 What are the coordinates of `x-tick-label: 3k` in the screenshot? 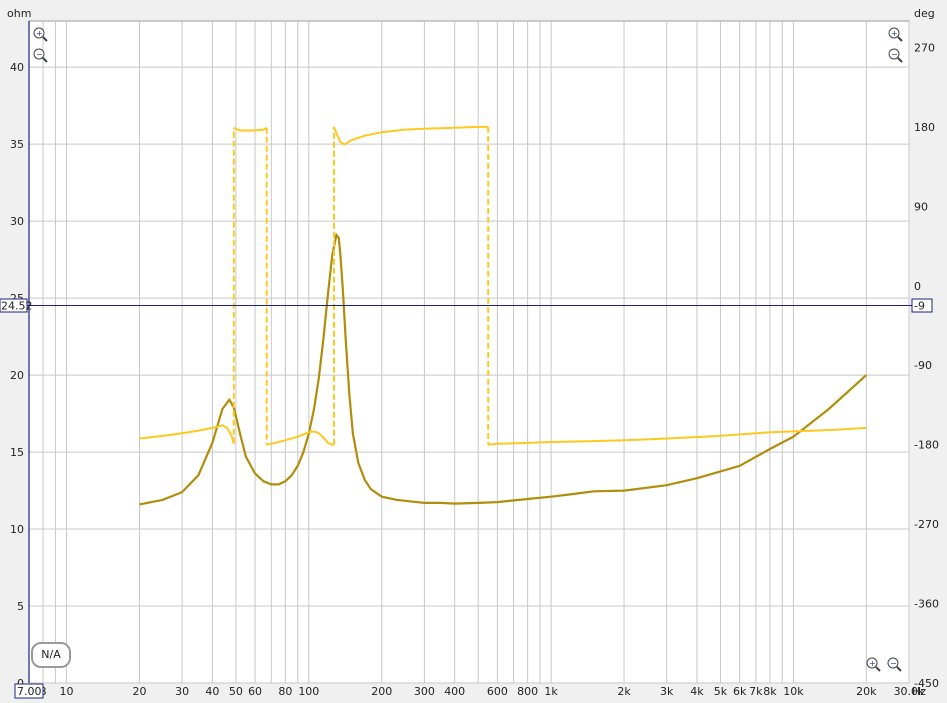 It's located at (667, 691).